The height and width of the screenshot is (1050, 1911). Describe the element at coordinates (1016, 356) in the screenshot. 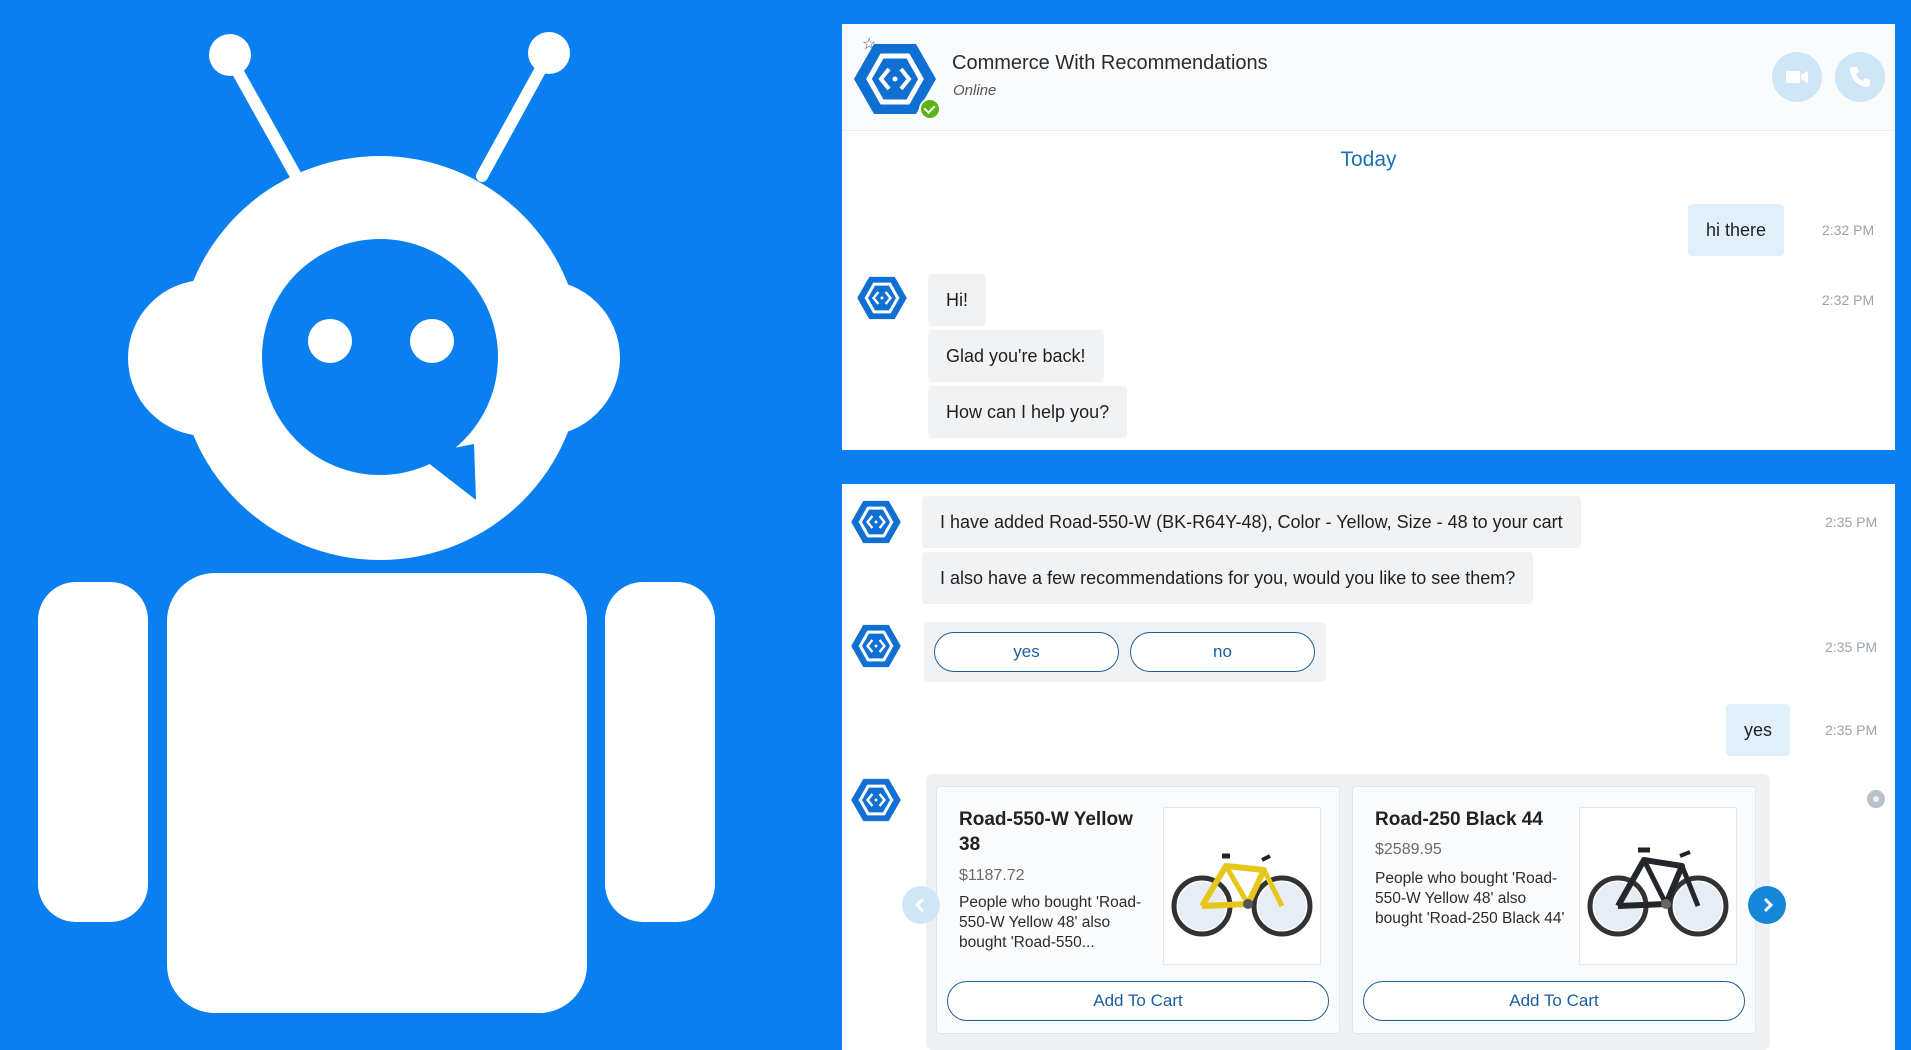

I see `bot-message: Glad you're back!` at that location.